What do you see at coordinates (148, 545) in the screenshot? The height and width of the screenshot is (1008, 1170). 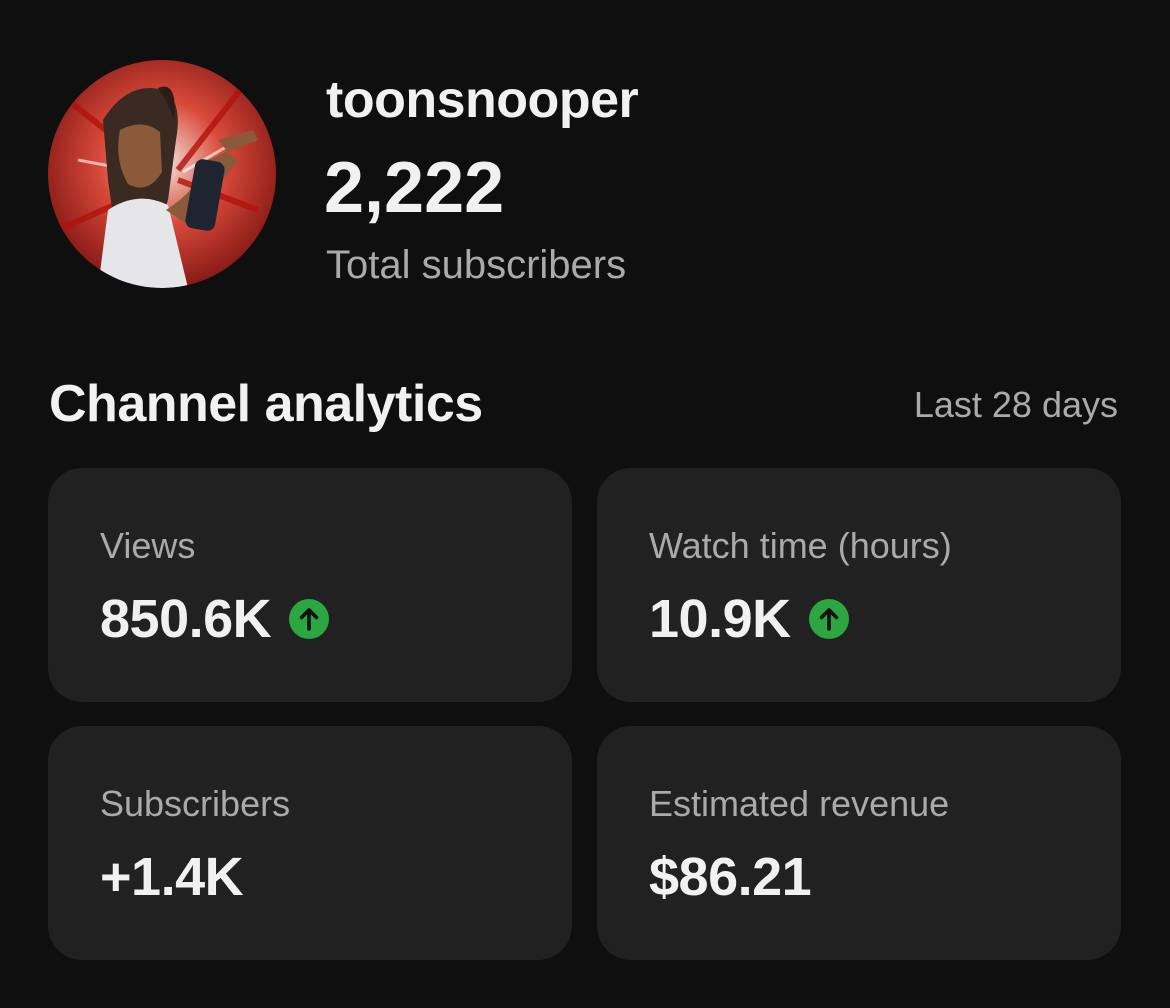 I see `stat-label: Views` at bounding box center [148, 545].